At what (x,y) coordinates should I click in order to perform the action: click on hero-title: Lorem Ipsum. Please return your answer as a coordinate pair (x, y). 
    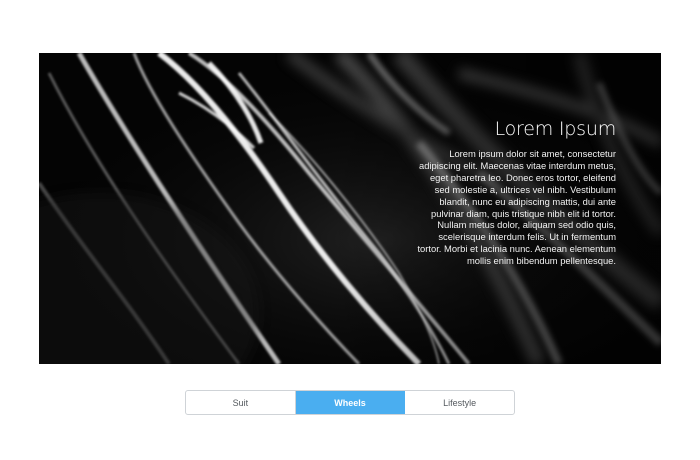
    Looking at the image, I should click on (555, 129).